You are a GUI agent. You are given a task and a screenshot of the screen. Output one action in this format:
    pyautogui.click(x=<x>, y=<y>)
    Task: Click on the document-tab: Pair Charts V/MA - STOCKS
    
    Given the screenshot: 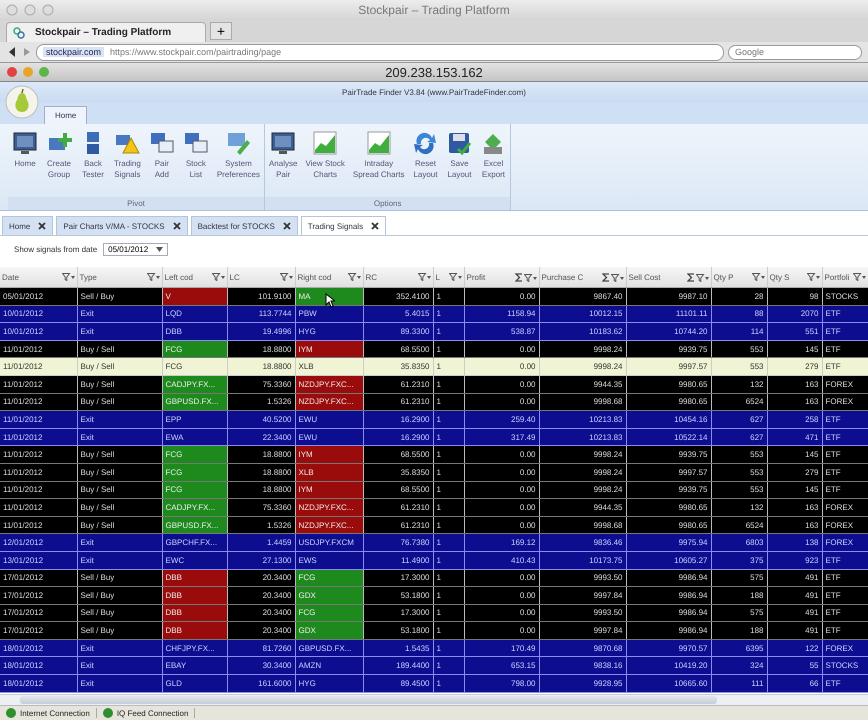 What is the action you would take?
    pyautogui.click(x=122, y=225)
    